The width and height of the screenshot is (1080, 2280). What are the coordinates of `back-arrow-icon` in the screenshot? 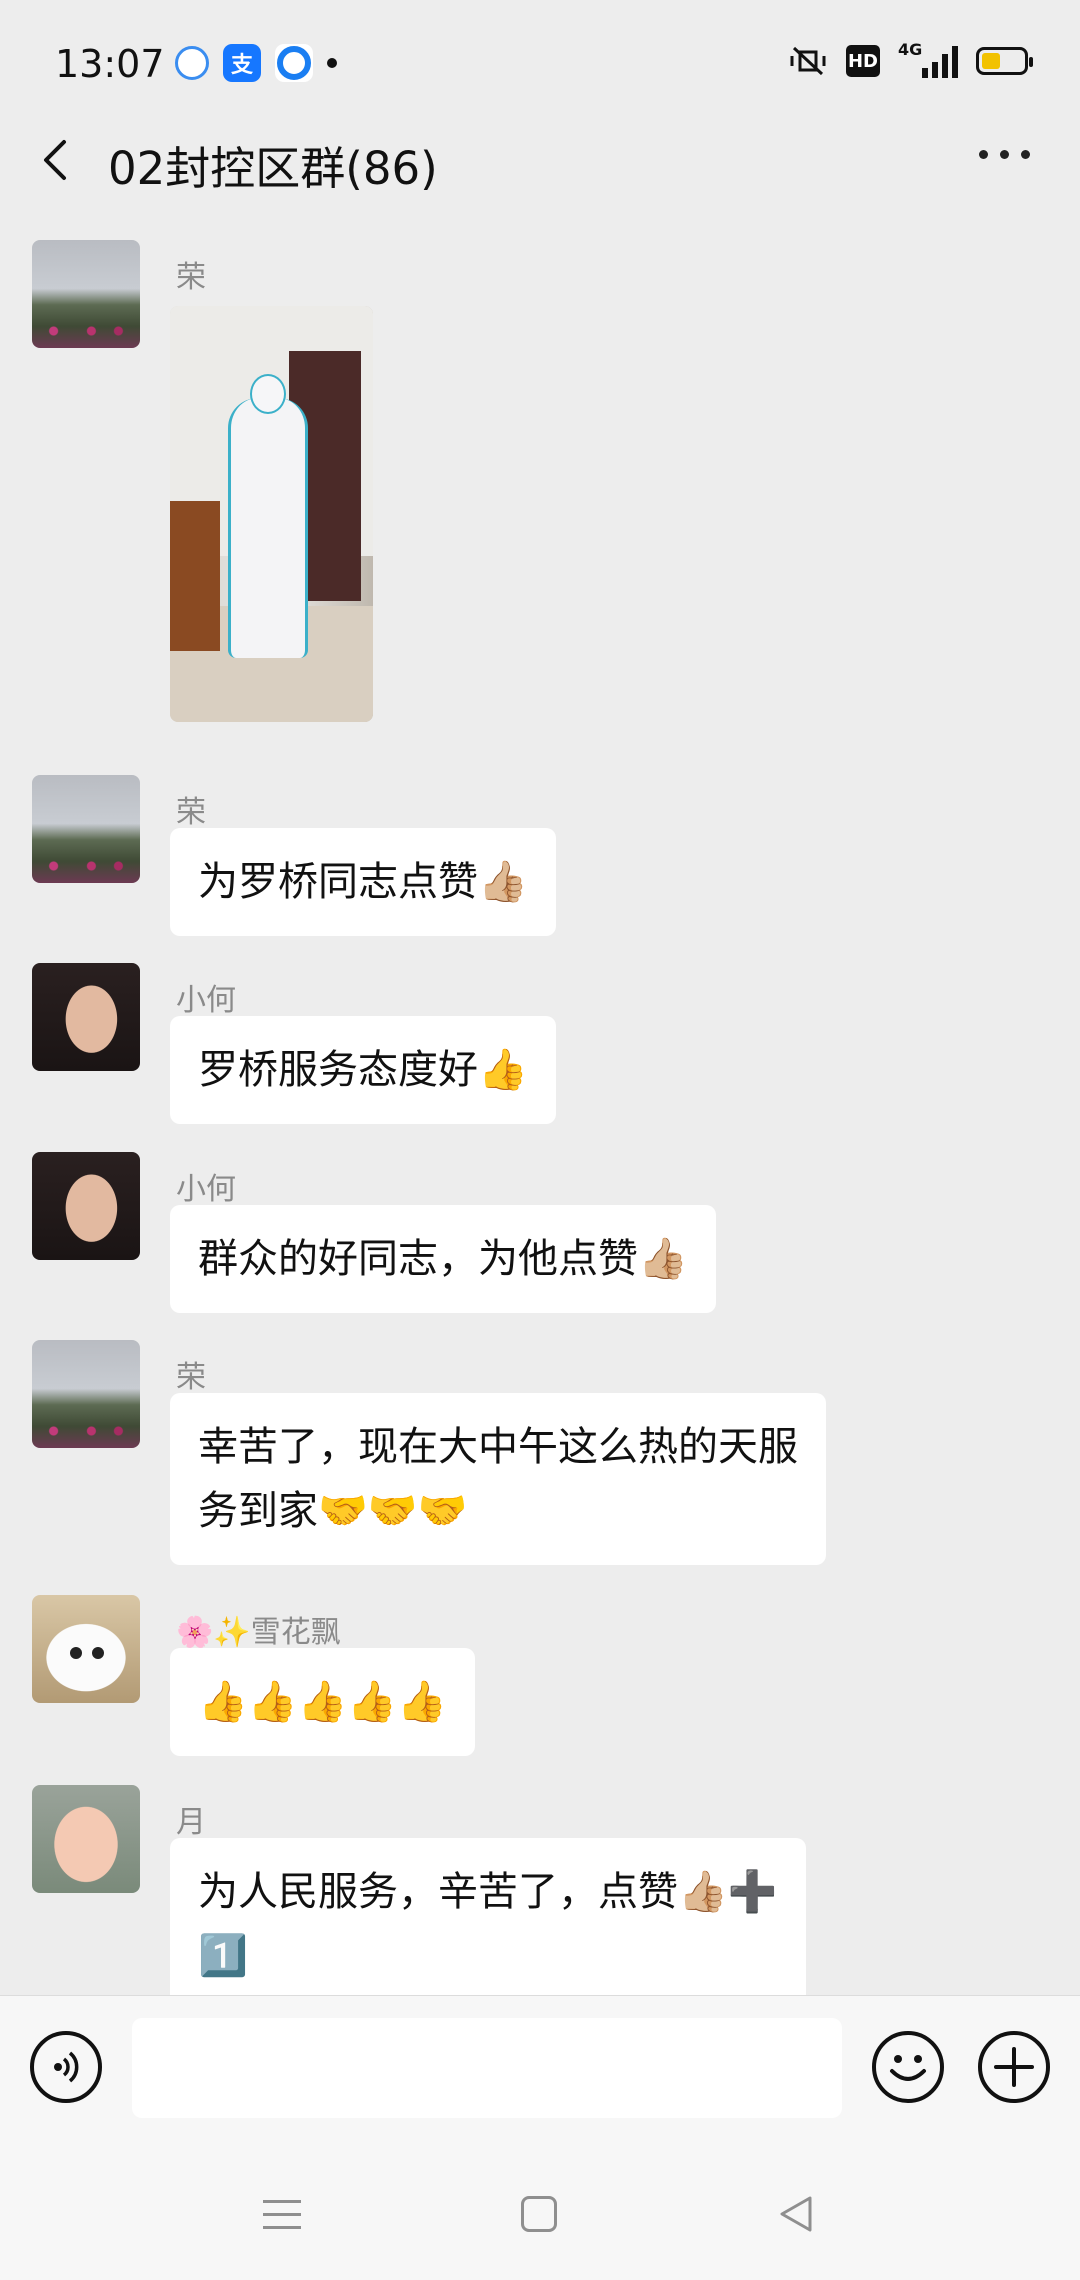 It's located at (56, 160).